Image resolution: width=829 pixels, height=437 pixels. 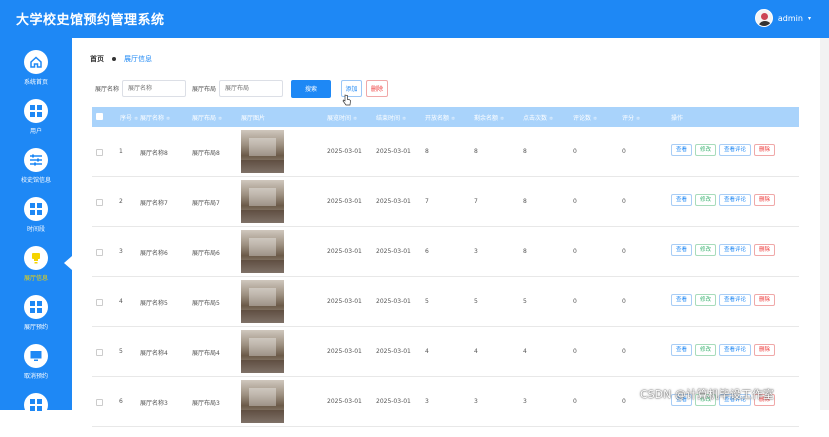 What do you see at coordinates (36, 258) in the screenshot?
I see `bulb-icon` at bounding box center [36, 258].